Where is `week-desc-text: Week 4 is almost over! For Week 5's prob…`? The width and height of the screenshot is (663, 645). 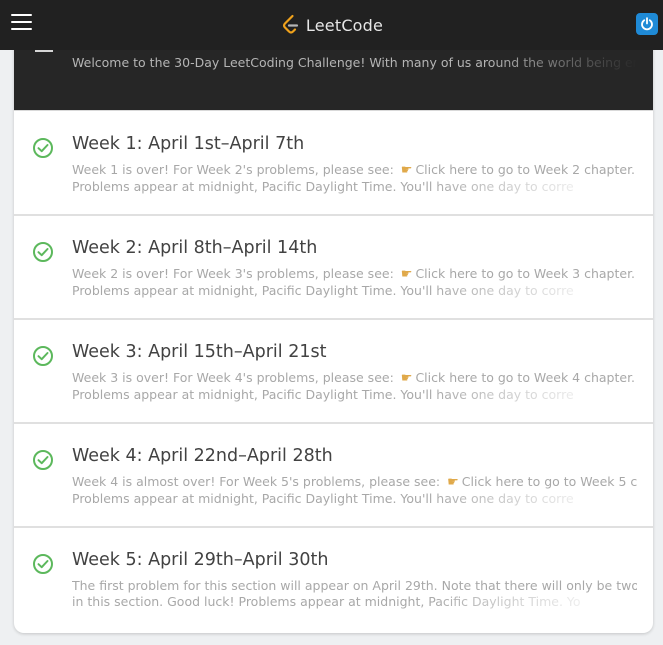
week-desc-text: Week 4 is almost over! For Week 5's prob… is located at coordinates (256, 481).